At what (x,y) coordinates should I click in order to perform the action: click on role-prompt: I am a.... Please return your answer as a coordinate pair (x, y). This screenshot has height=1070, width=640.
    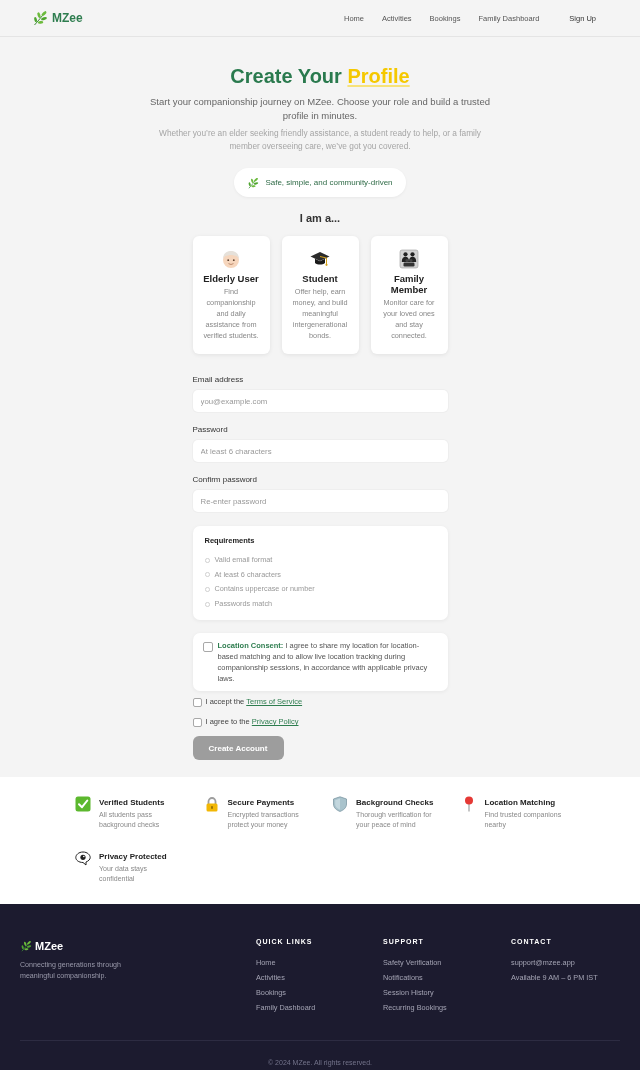
    Looking at the image, I should click on (320, 218).